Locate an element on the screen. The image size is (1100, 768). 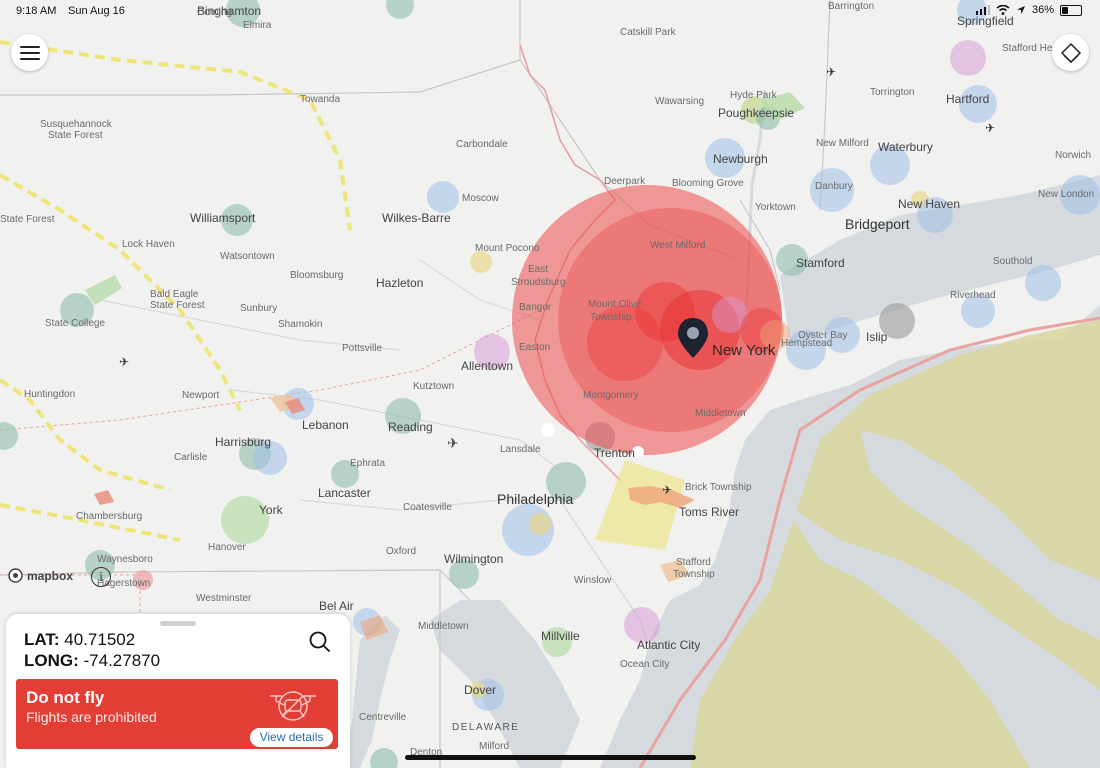
map-label: Wilmington is located at coordinates (473, 559).